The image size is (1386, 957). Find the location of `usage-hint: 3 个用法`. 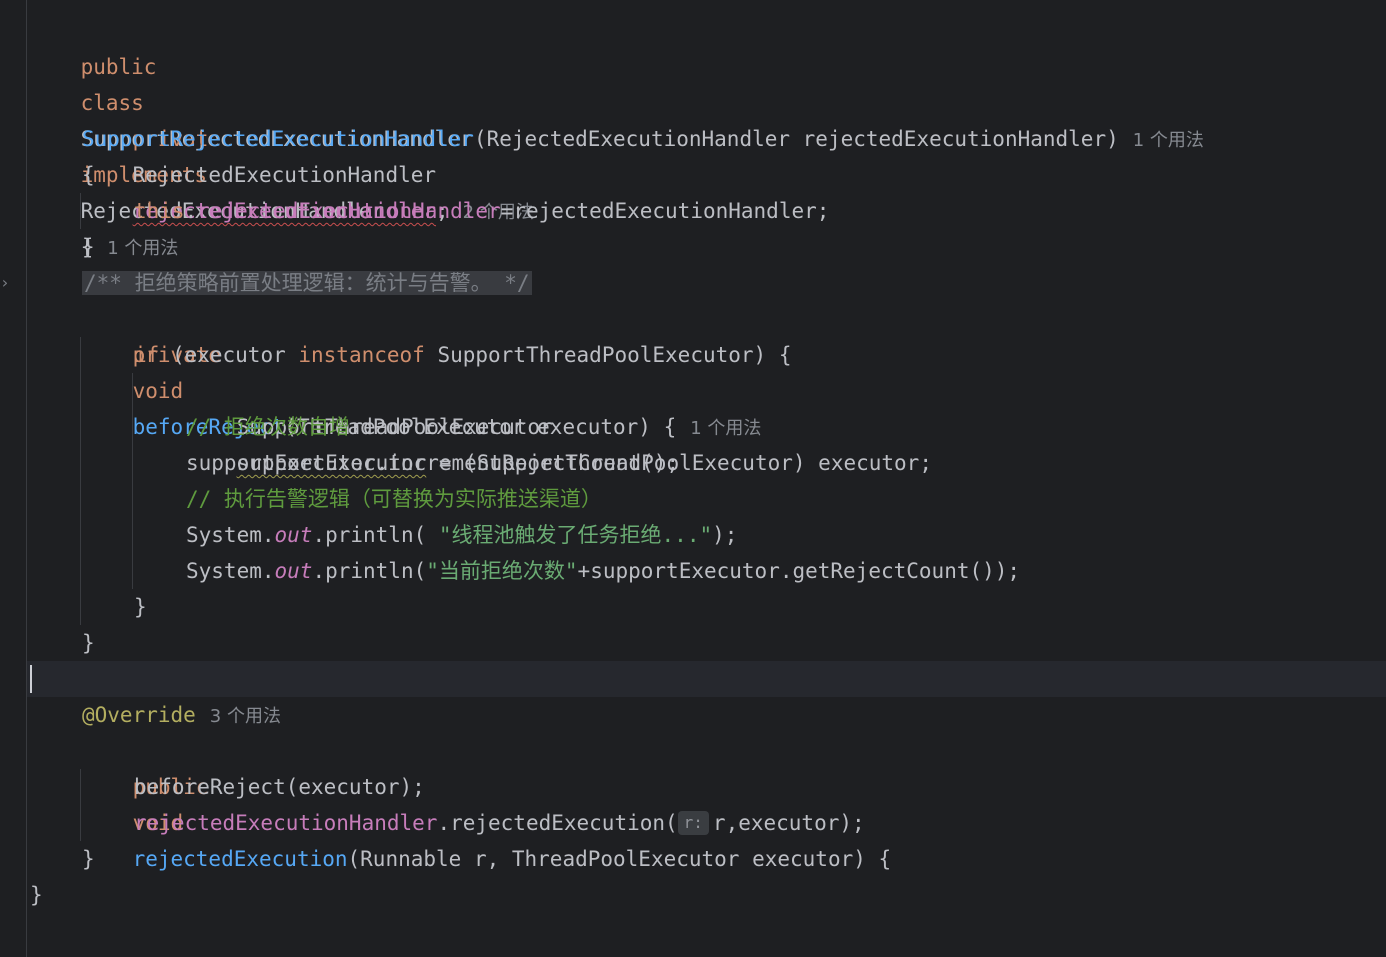

usage-hint: 3 个用法 is located at coordinates (245, 716).